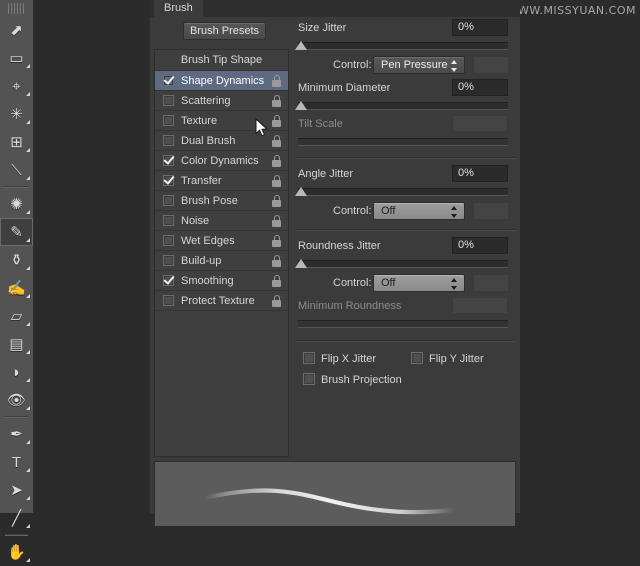 This screenshot has height=566, width=640. What do you see at coordinates (406, 382) in the screenshot?
I see `brush-projection-row: Brush Projection` at bounding box center [406, 382].